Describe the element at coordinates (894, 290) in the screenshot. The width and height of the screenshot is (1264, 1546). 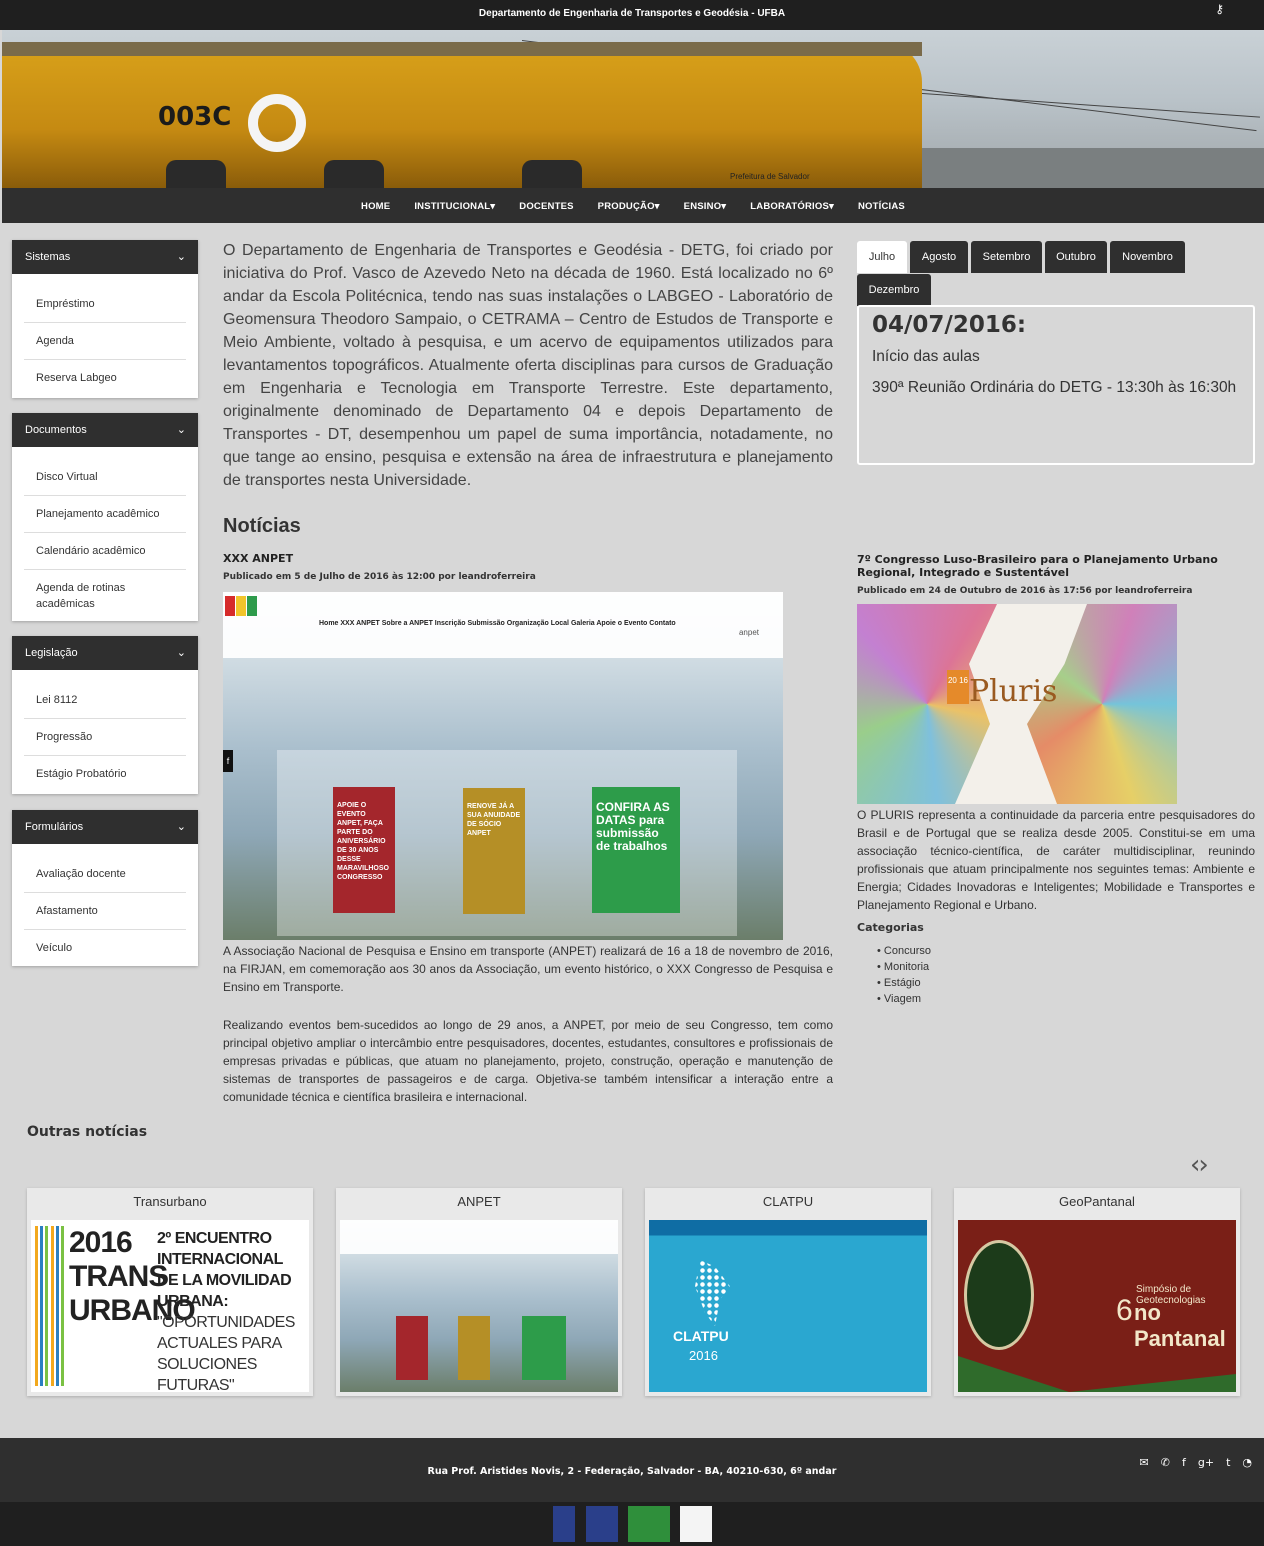
I see `tab-dezembro: Dezembro` at that location.